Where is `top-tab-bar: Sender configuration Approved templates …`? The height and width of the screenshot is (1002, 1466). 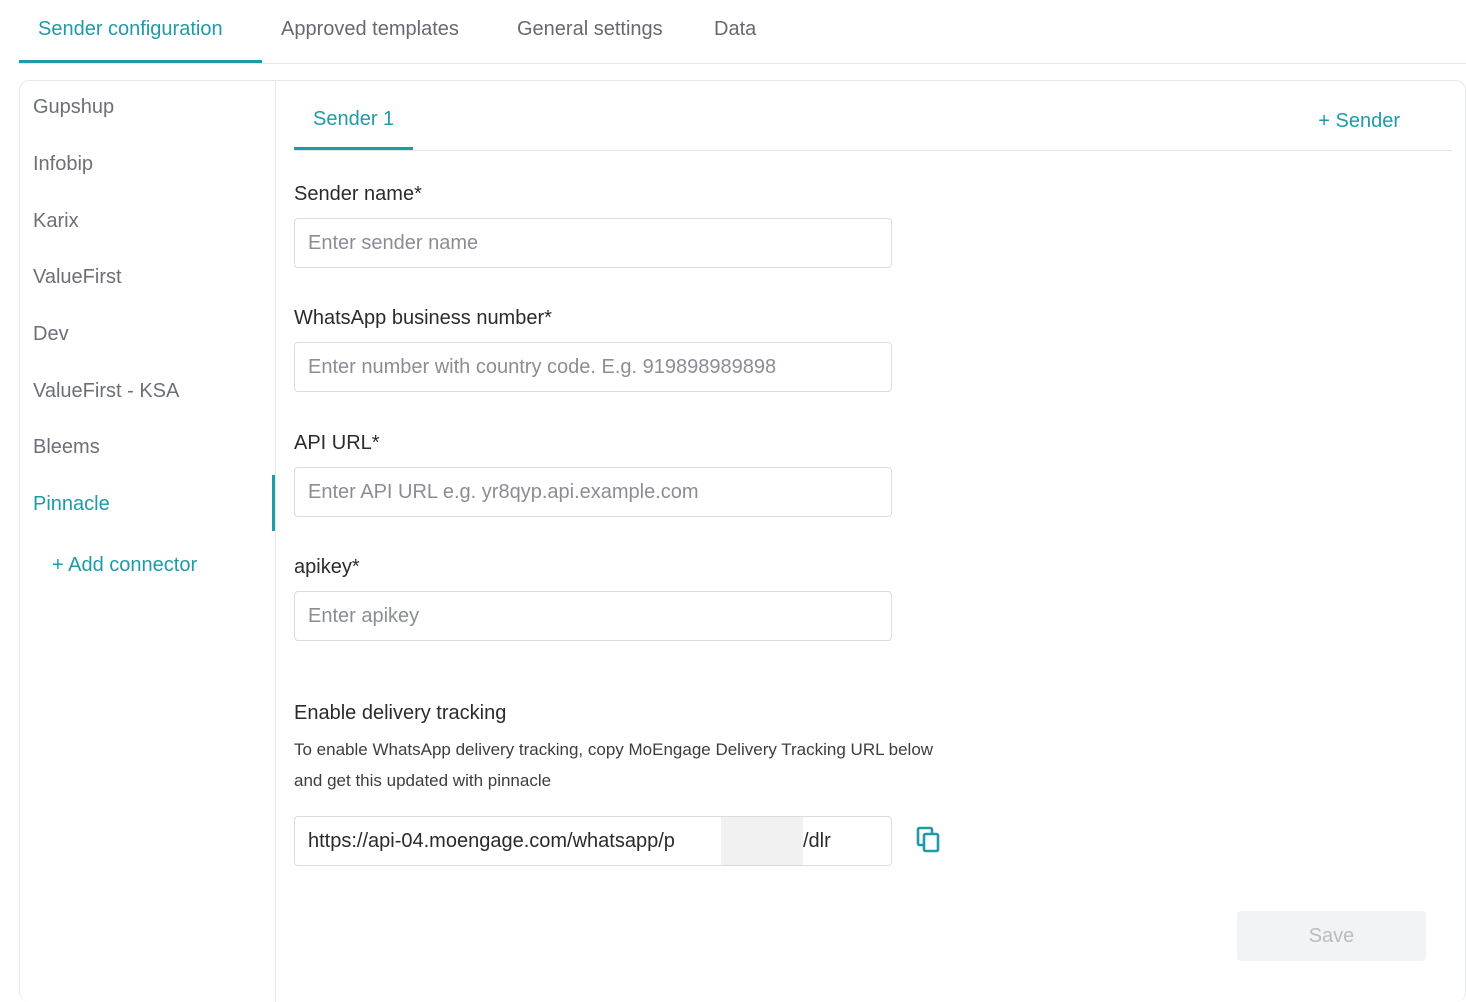
top-tab-bar: Sender configuration Approved templates … is located at coordinates (742, 32).